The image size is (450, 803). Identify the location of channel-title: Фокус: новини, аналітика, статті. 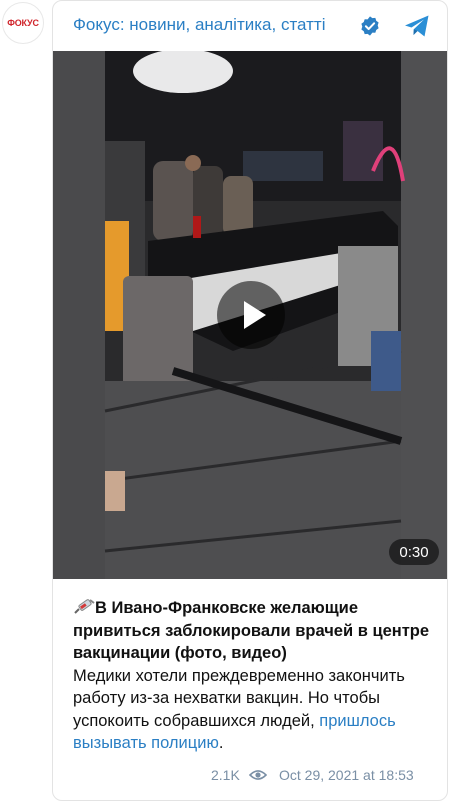
(199, 25).